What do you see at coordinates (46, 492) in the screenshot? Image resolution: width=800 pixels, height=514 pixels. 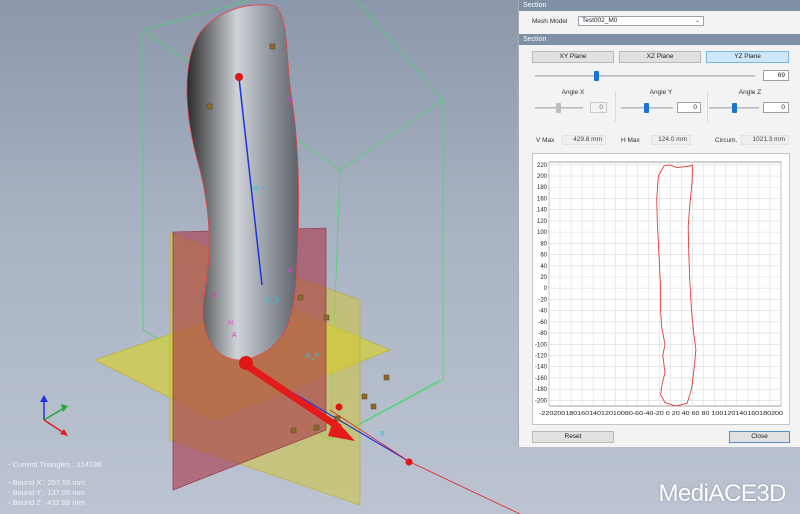 I see `bound-y-text: - Bound Y : 137.05 mm` at bounding box center [46, 492].